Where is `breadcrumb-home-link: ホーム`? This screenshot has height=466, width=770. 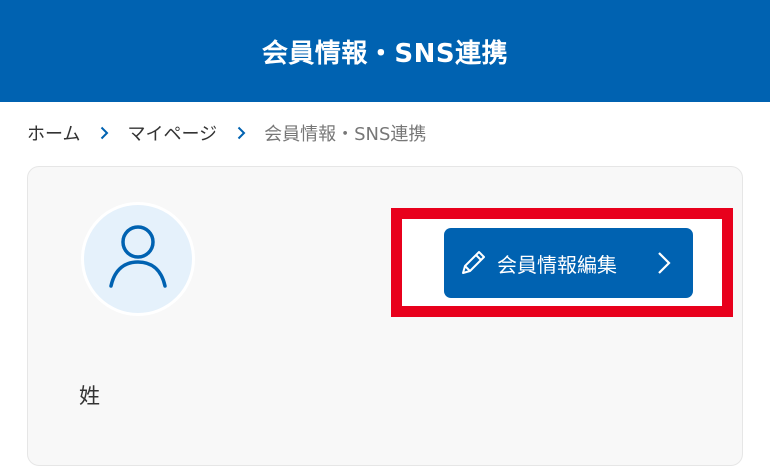
breadcrumb-home-link: ホーム is located at coordinates (53, 133).